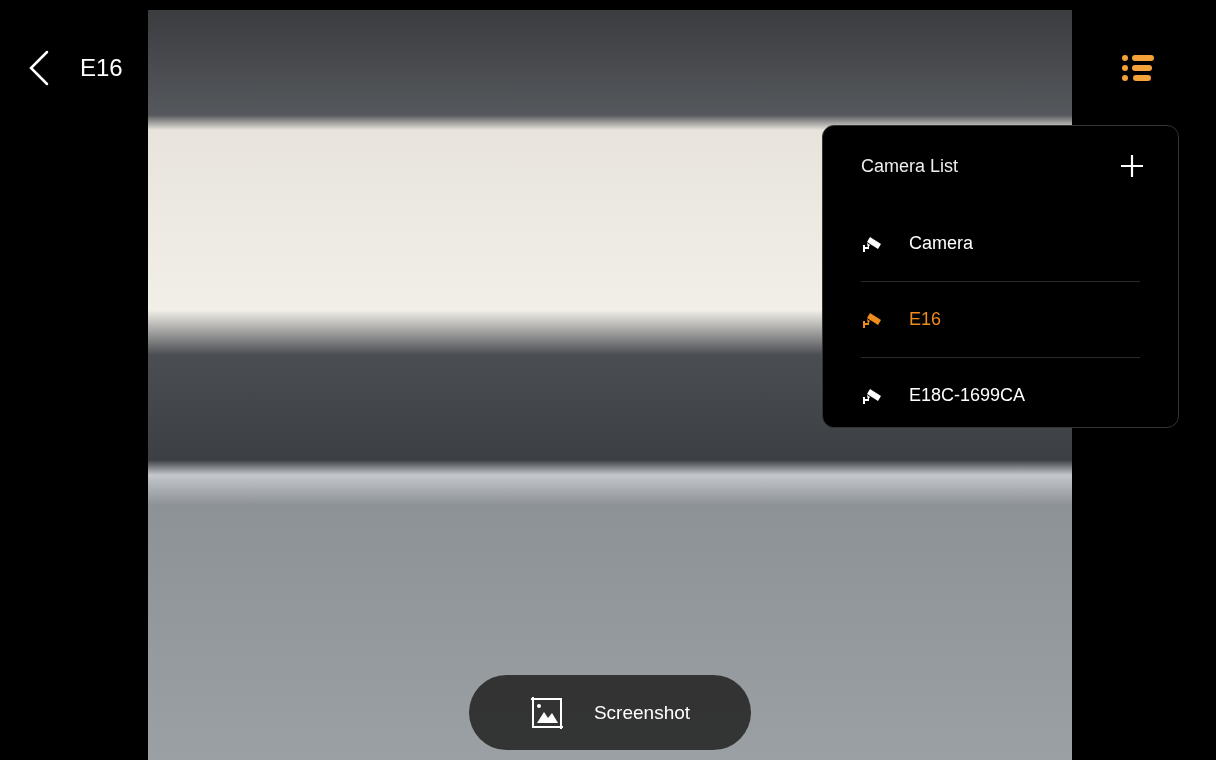  I want to click on plus-icon, so click(1132, 166).